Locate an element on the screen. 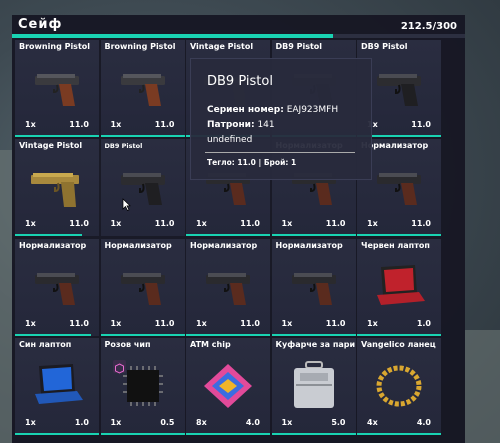 The height and width of the screenshot is (443, 500). slot-item-name: ATM chip is located at coordinates (210, 344).